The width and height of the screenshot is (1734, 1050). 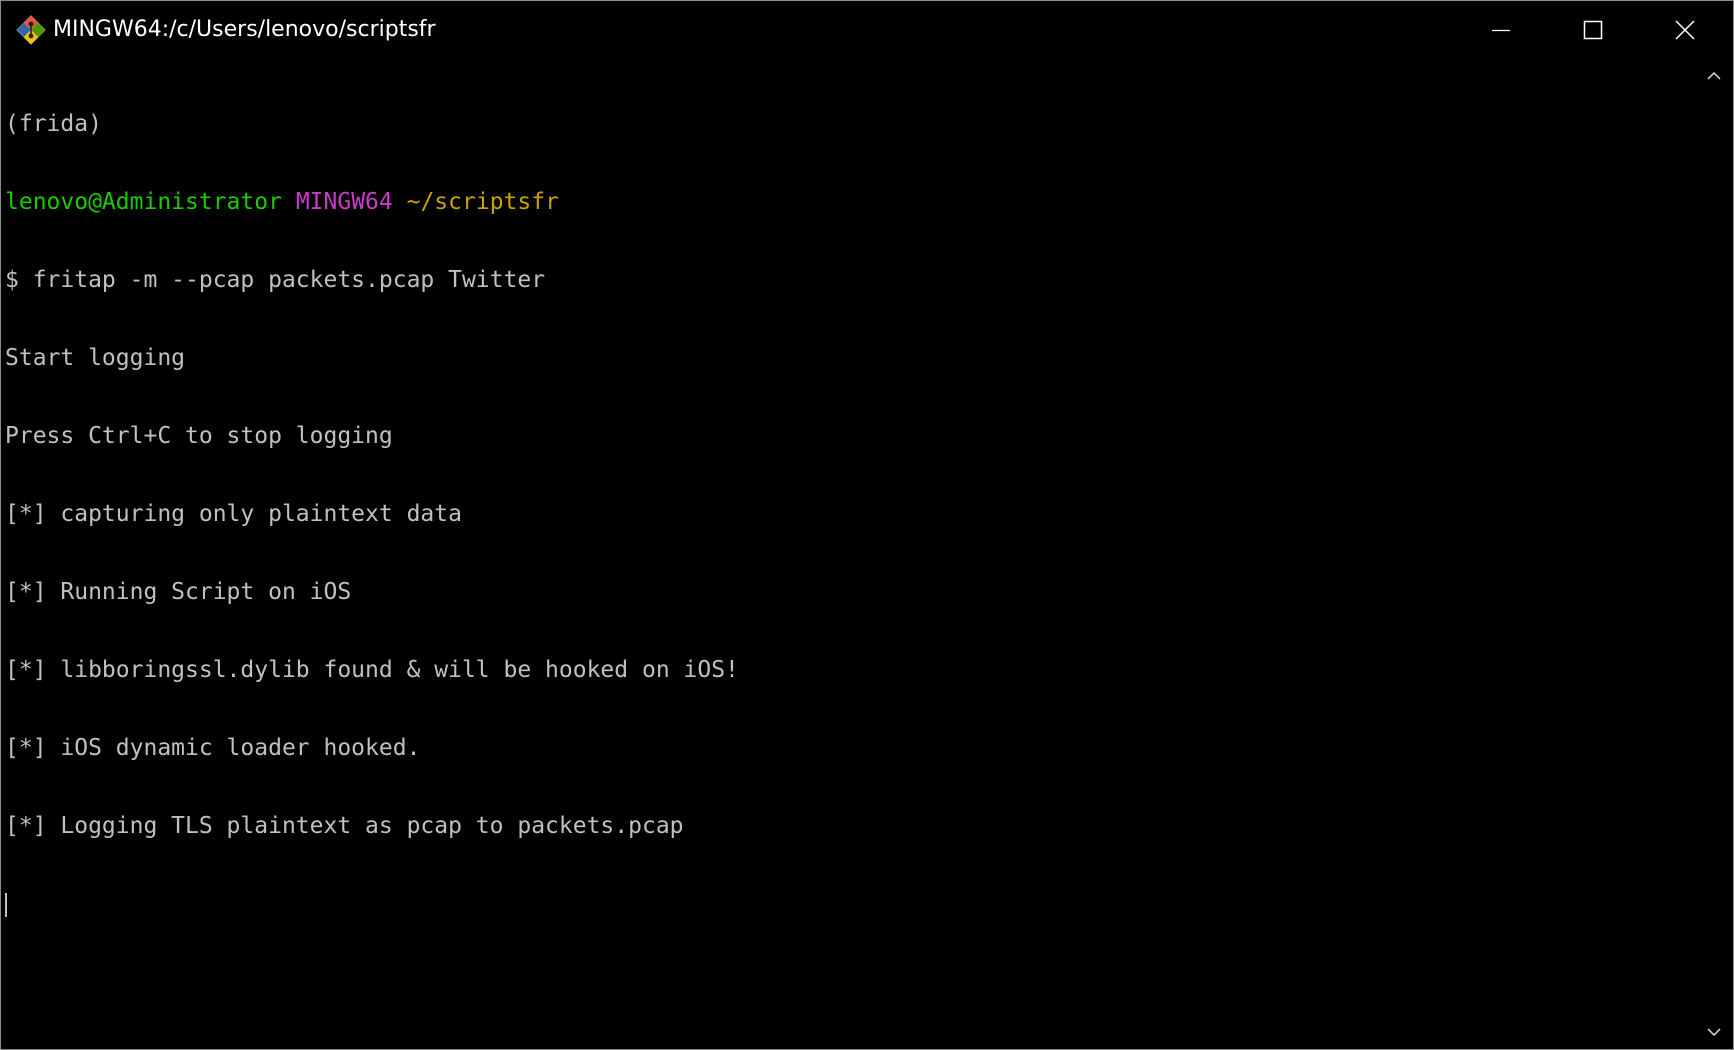 What do you see at coordinates (233, 514) in the screenshot?
I see `output-line: [*] capturing only plaintext data` at bounding box center [233, 514].